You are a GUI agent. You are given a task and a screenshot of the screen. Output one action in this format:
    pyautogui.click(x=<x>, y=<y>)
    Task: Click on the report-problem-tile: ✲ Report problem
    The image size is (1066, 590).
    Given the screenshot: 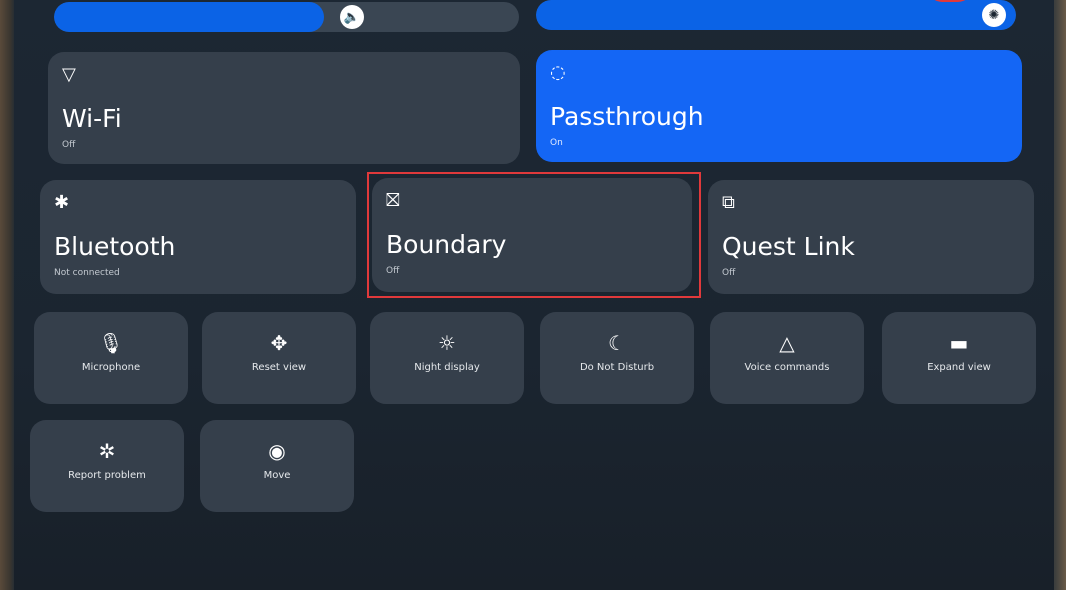 What is the action you would take?
    pyautogui.click(x=107, y=466)
    